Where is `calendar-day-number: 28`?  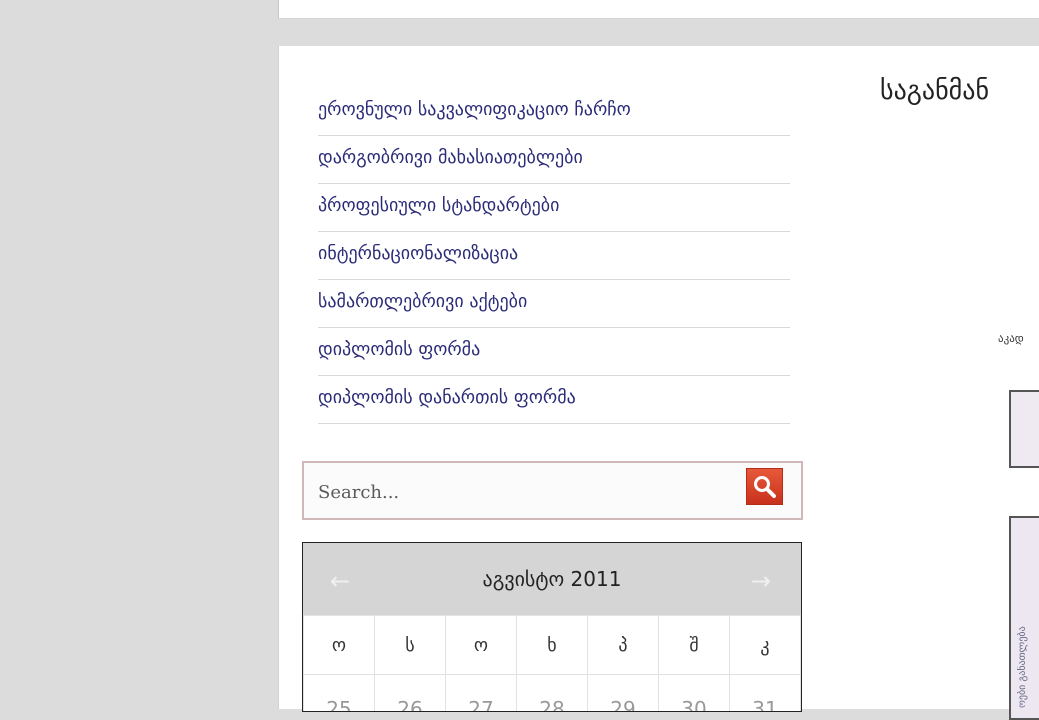 calendar-day-number: 28 is located at coordinates (552, 704).